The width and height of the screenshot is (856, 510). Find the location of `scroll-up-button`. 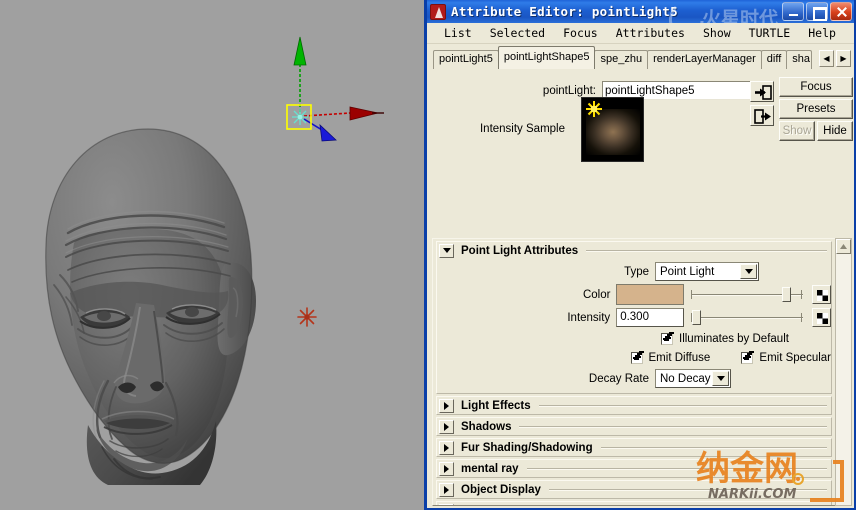

scroll-up-button is located at coordinates (843, 246).